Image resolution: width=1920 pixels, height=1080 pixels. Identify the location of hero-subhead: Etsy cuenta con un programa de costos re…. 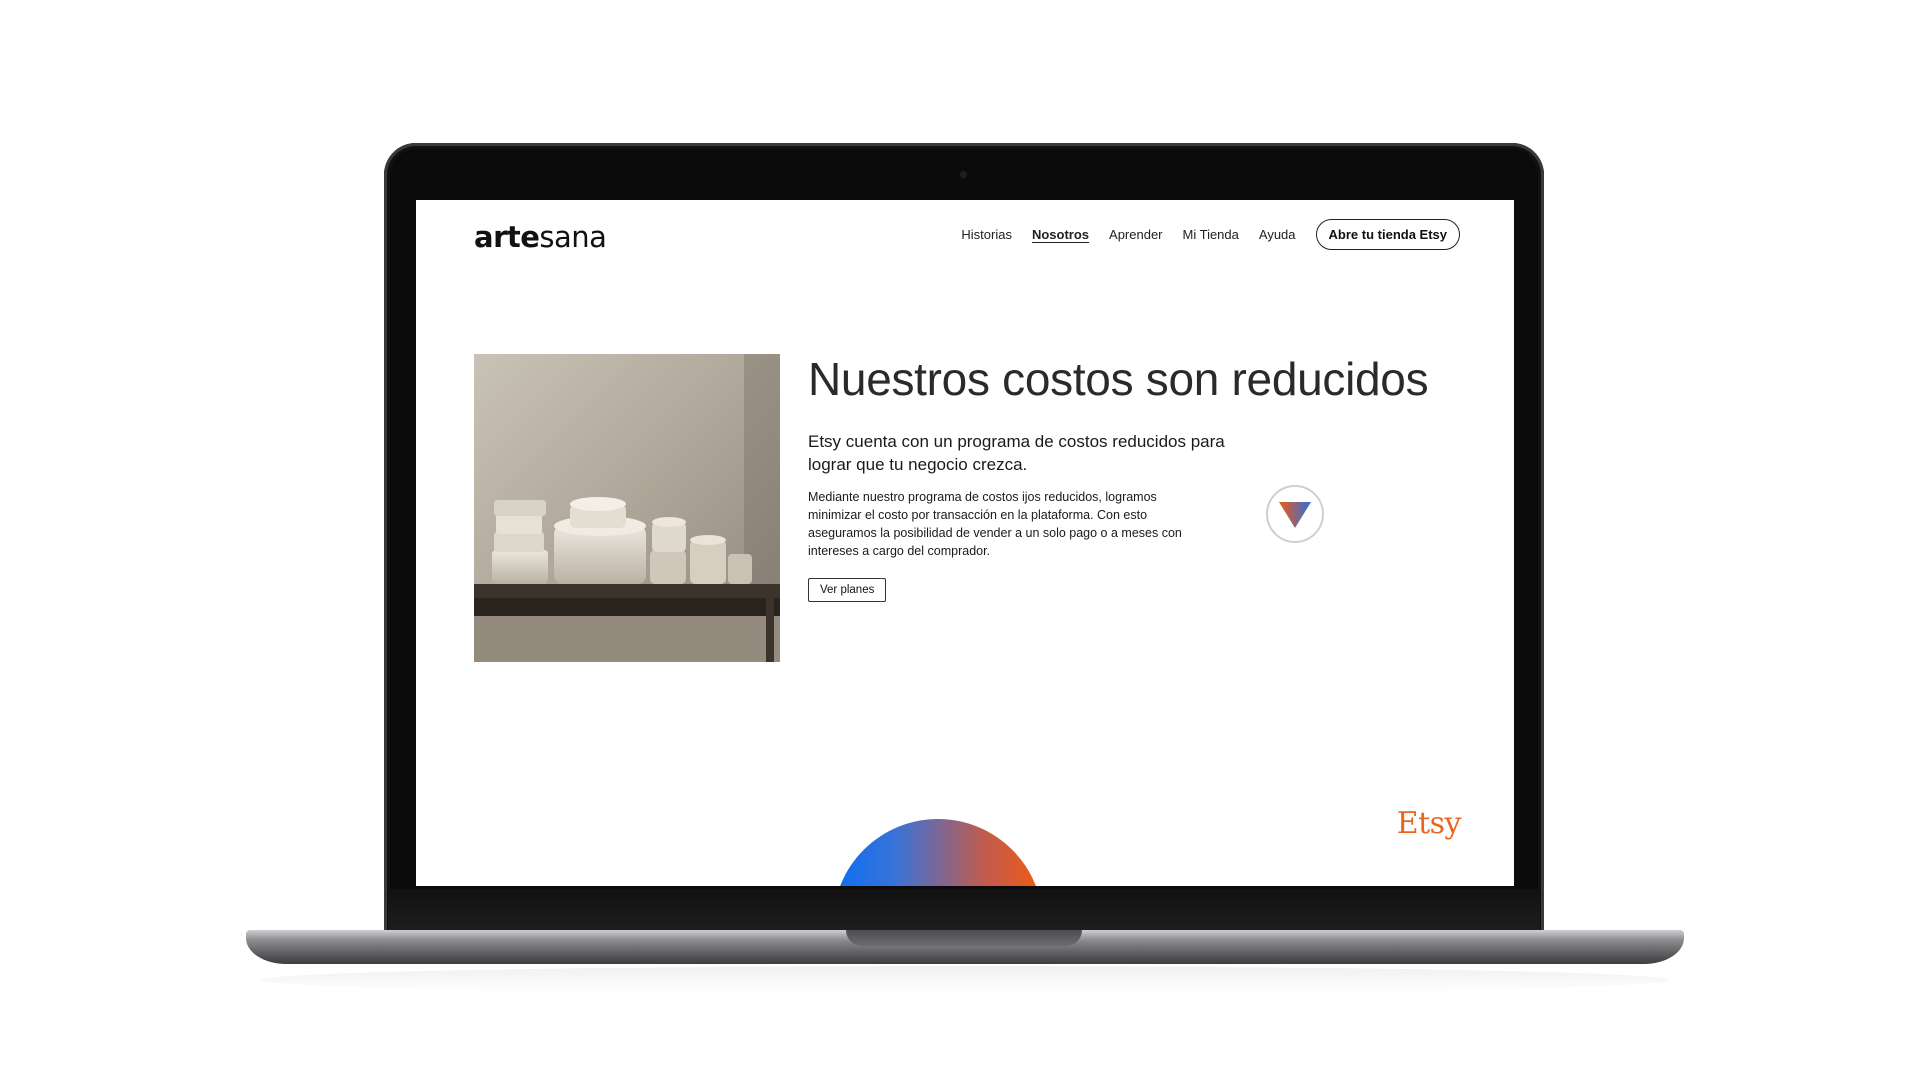
(1016, 453).